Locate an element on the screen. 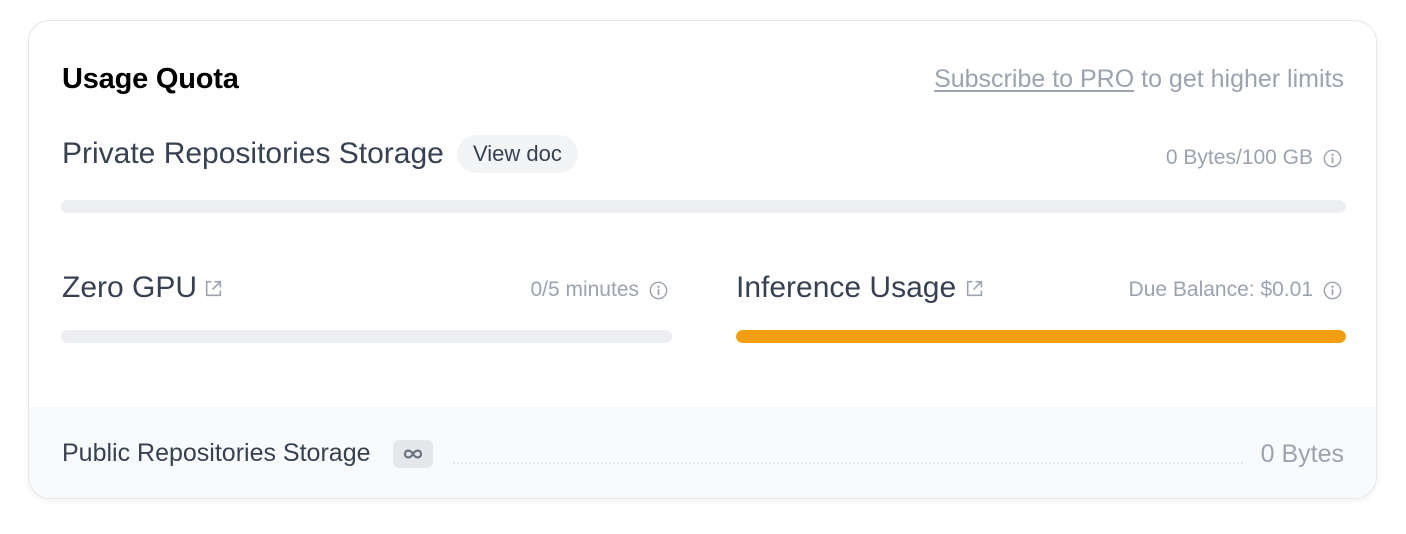  private-storage-usage: 0 Bytes/100 GB is located at coordinates (1254, 158).